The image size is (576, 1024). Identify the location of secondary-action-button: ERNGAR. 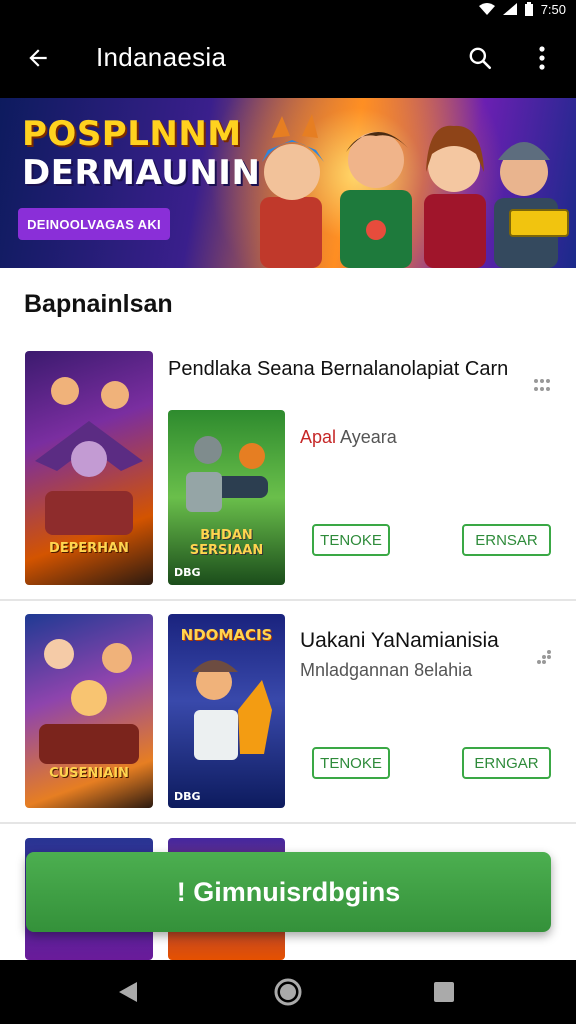
(506, 763).